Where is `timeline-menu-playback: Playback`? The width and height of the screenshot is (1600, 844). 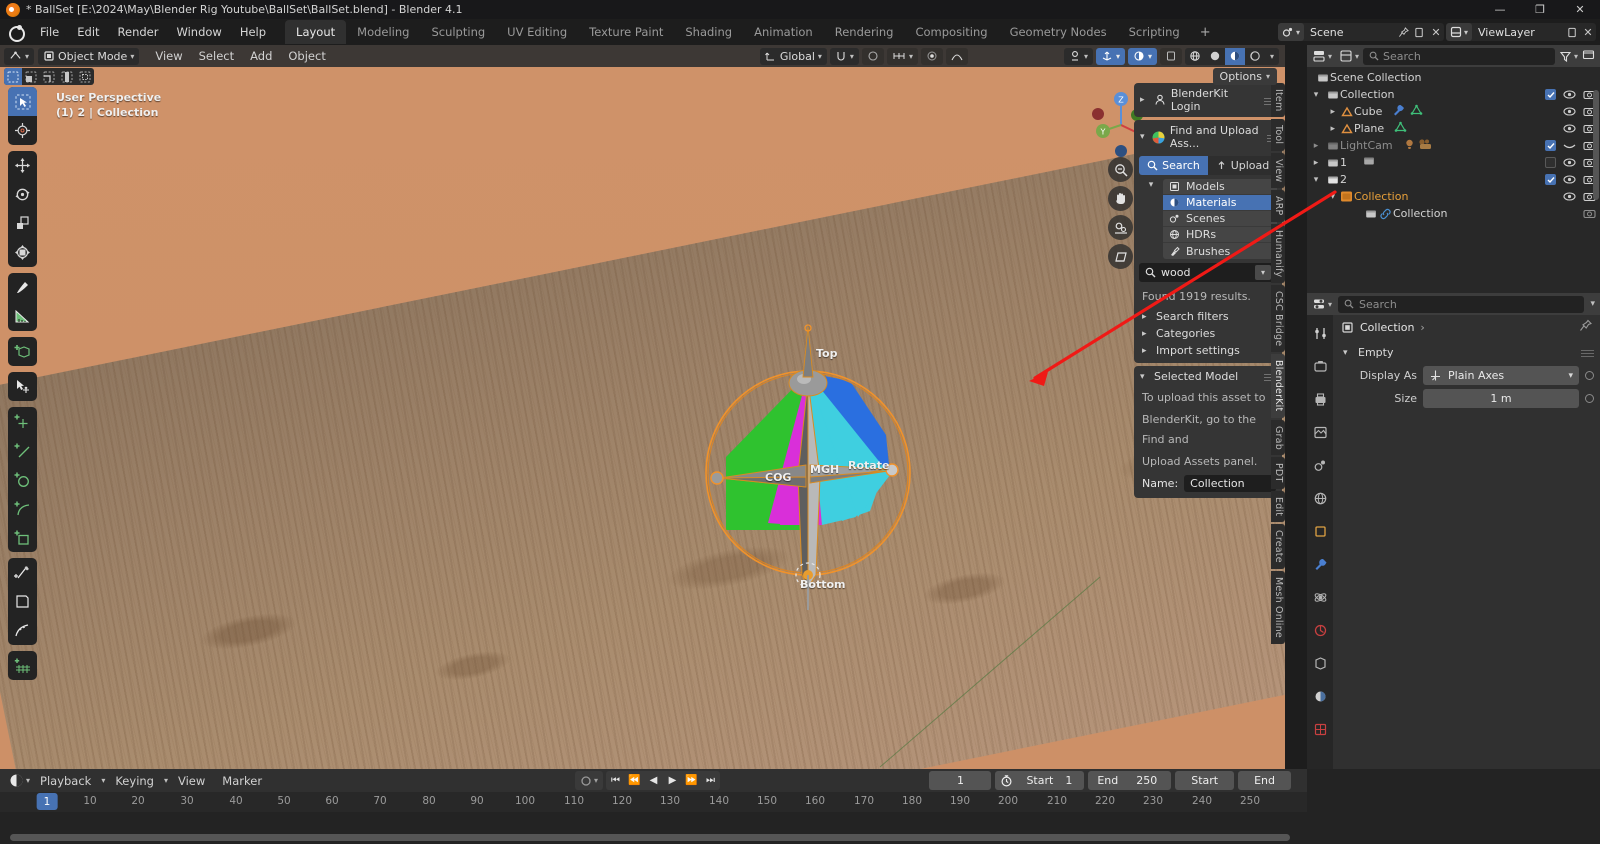
timeline-menu-playback: Playback is located at coordinates (65, 781).